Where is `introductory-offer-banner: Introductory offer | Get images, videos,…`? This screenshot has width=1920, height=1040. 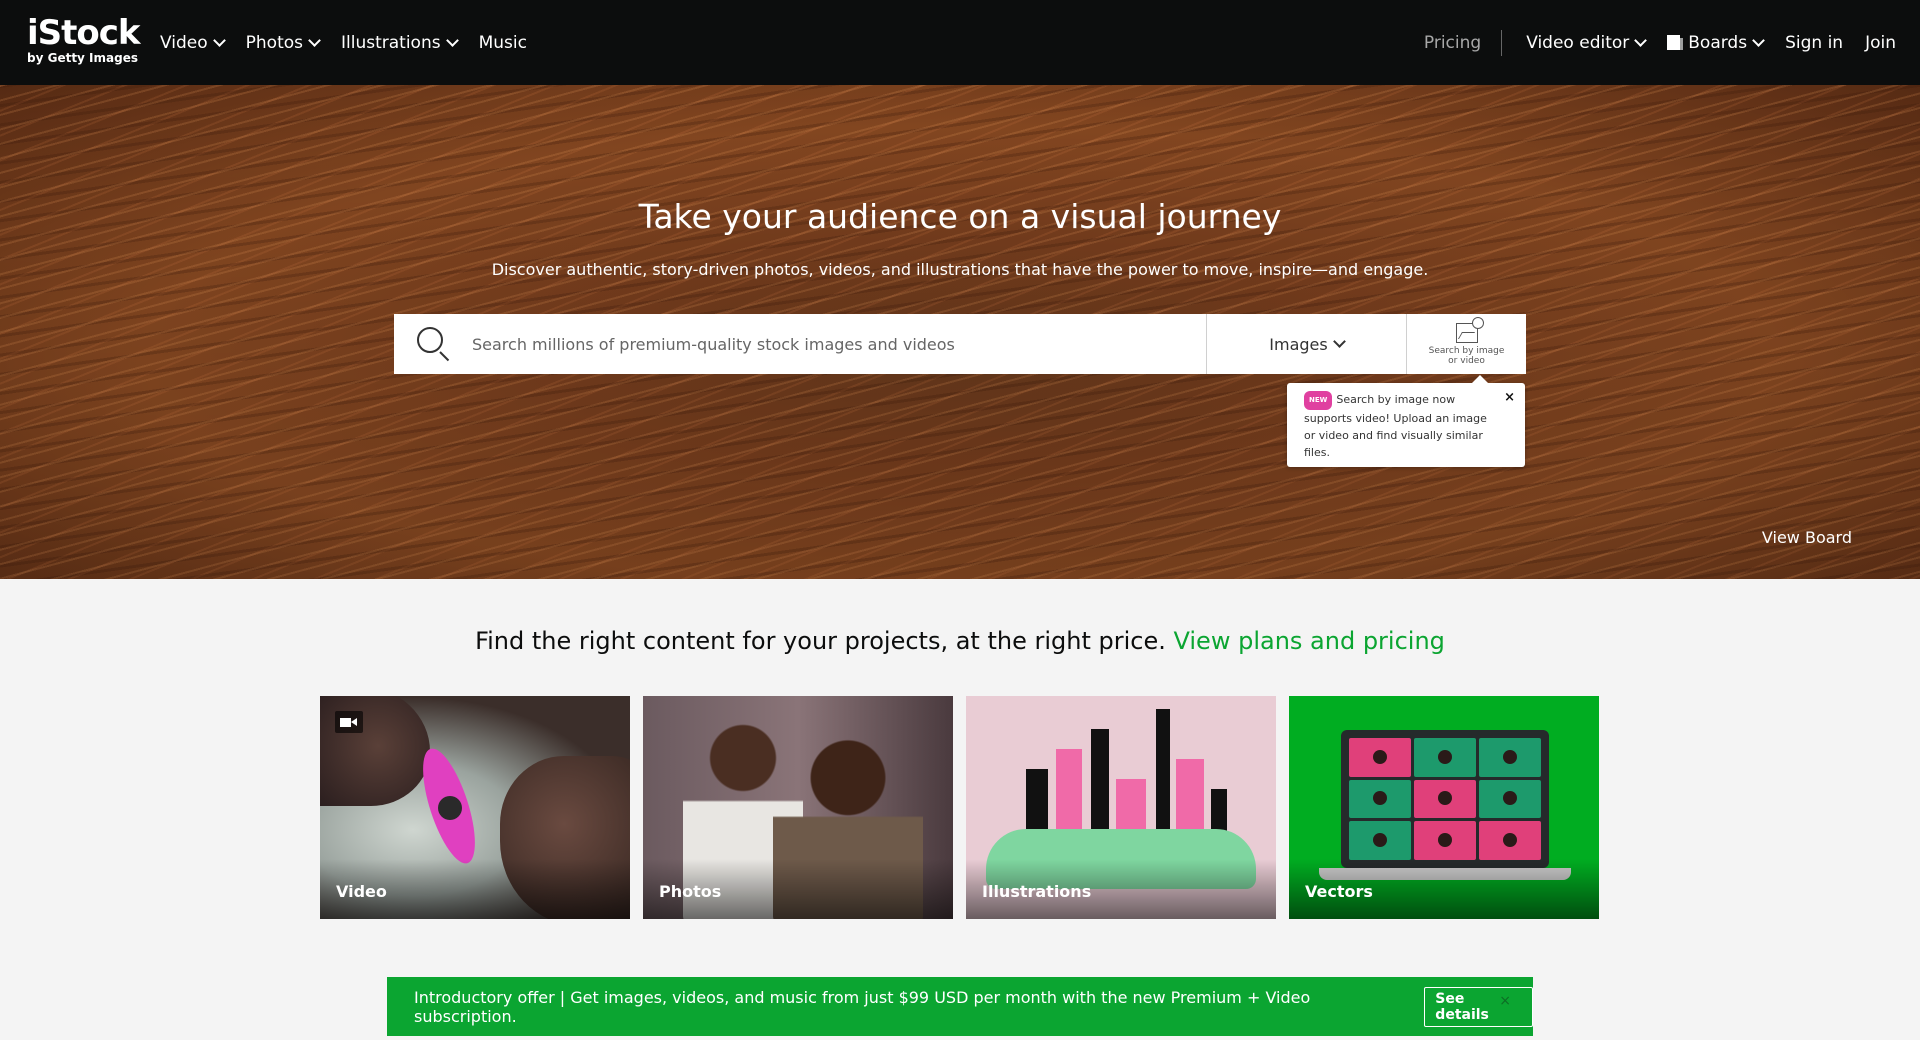
introductory-offer-banner: Introductory offer | Get images, videos,… is located at coordinates (960, 1006).